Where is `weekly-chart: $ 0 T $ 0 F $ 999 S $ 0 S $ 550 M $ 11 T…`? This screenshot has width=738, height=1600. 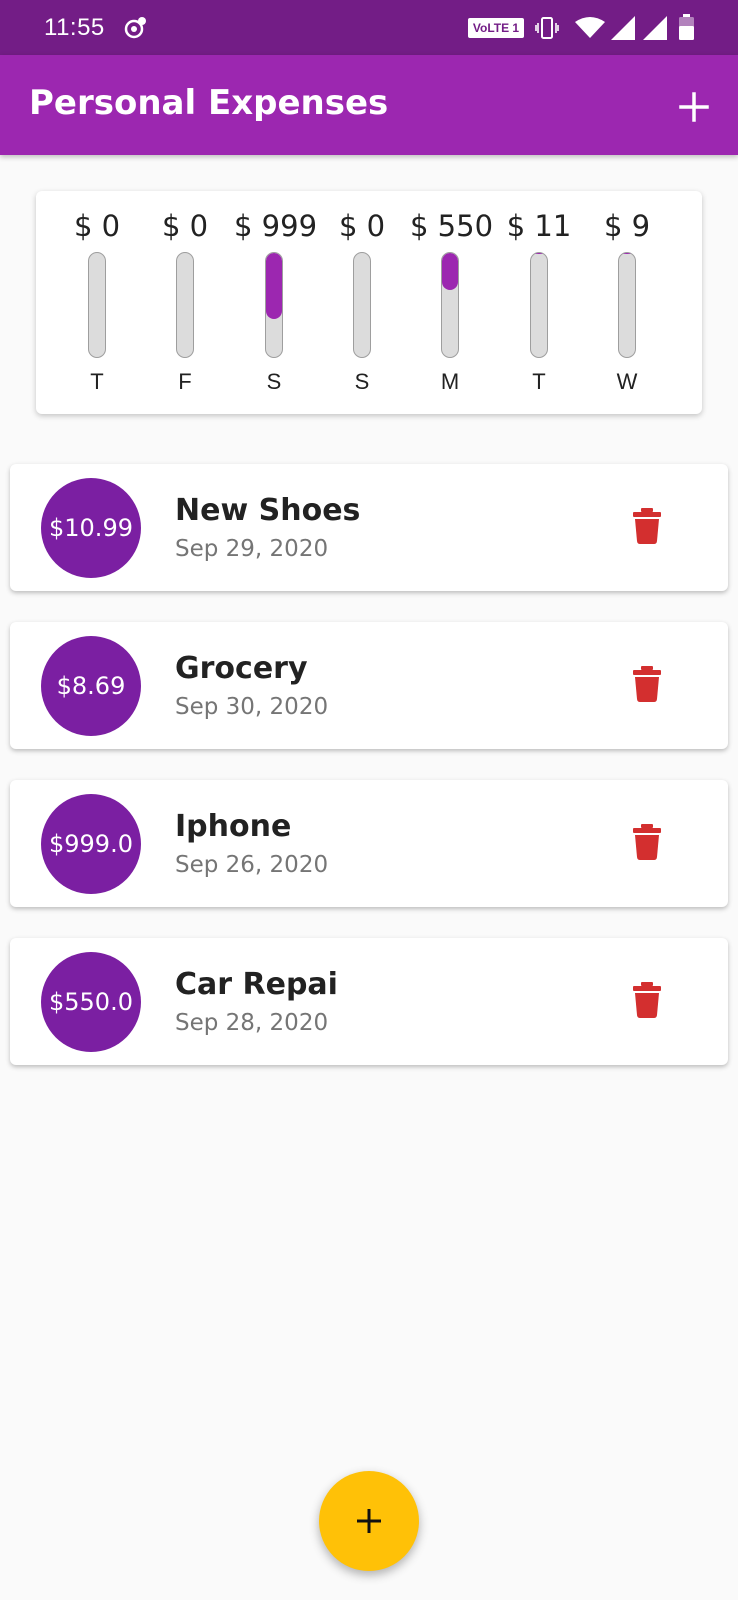 weekly-chart: $ 0 T $ 0 F $ 999 S $ 0 S $ 550 M $ 11 T… is located at coordinates (369, 302).